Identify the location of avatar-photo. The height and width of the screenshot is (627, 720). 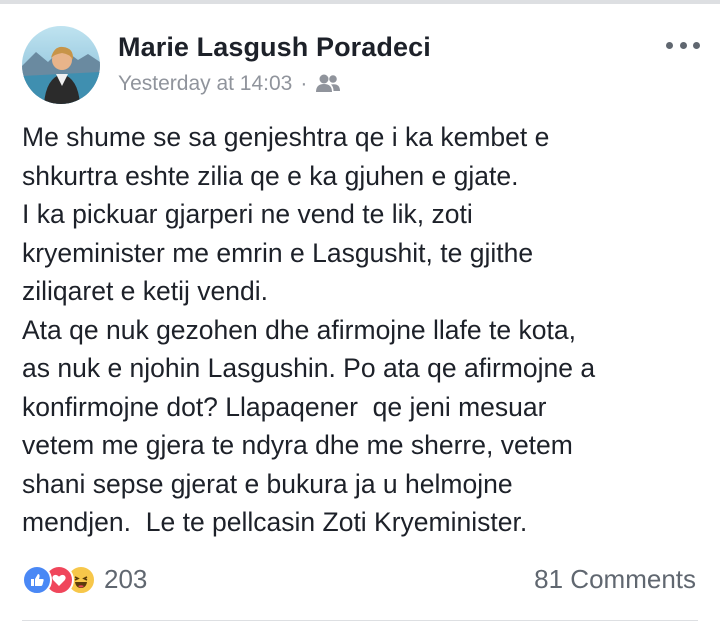
(61, 65).